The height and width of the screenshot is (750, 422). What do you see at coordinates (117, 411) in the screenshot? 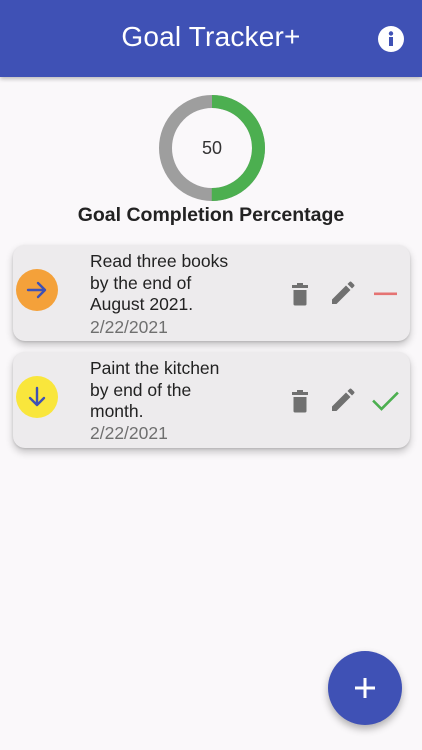
I see `goal-line: month.` at bounding box center [117, 411].